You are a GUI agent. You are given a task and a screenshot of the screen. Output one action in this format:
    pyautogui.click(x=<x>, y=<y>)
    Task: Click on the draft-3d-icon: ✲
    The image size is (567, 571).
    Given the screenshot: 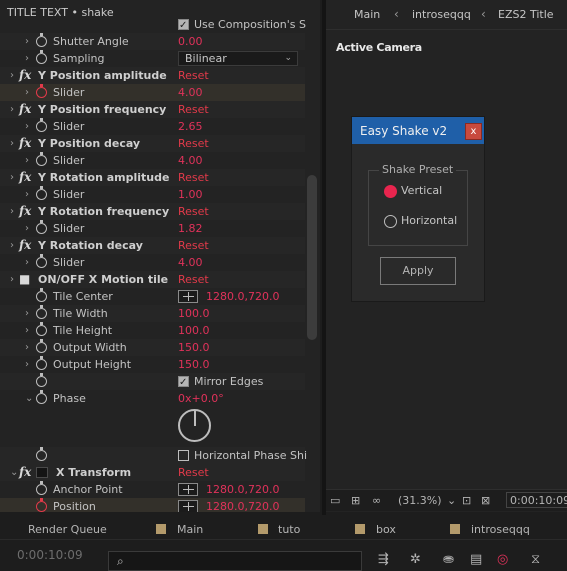 What is the action you would take?
    pyautogui.click(x=415, y=559)
    